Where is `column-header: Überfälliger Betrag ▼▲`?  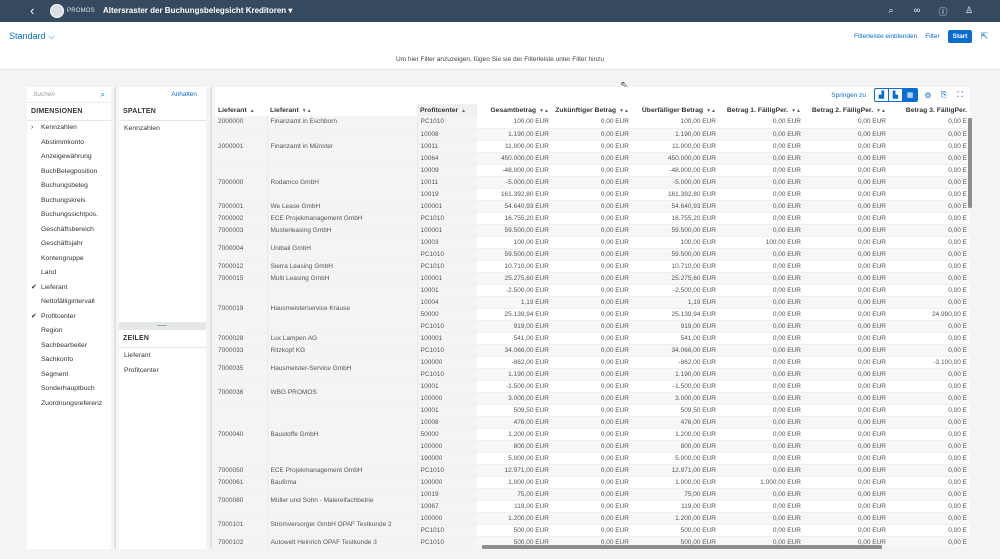 column-header: Überfälliger Betrag ▼▲ is located at coordinates (675, 110).